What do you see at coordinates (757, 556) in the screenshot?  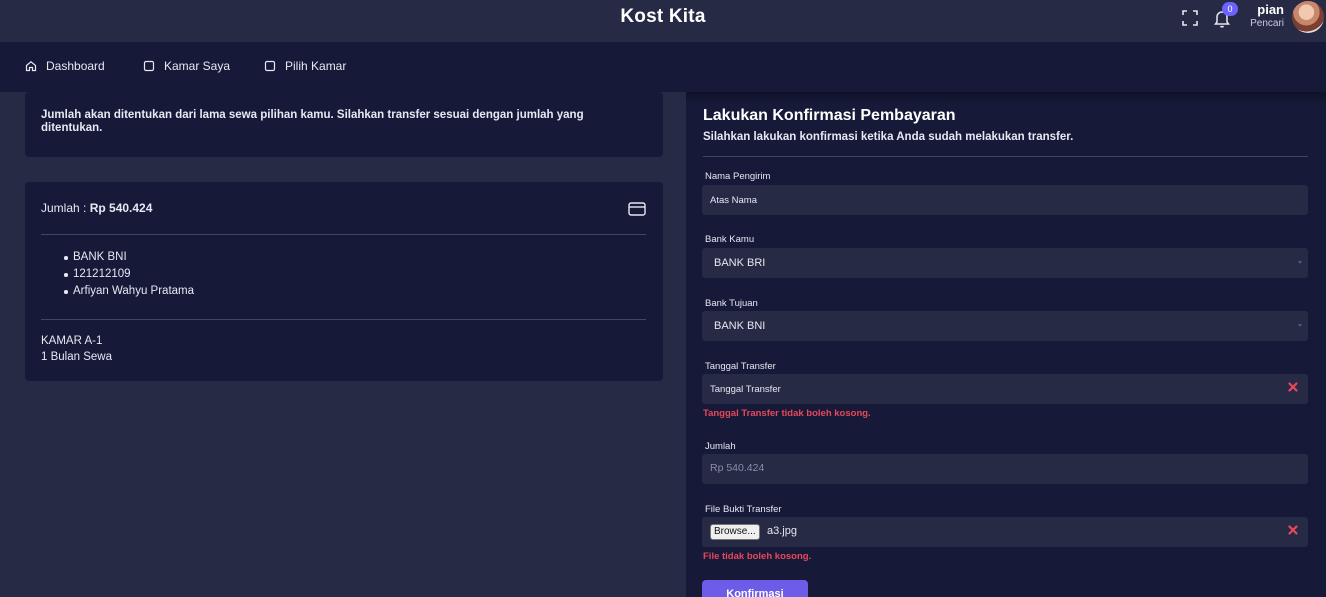 I see `file-error: File tidak boleh kosong.` at bounding box center [757, 556].